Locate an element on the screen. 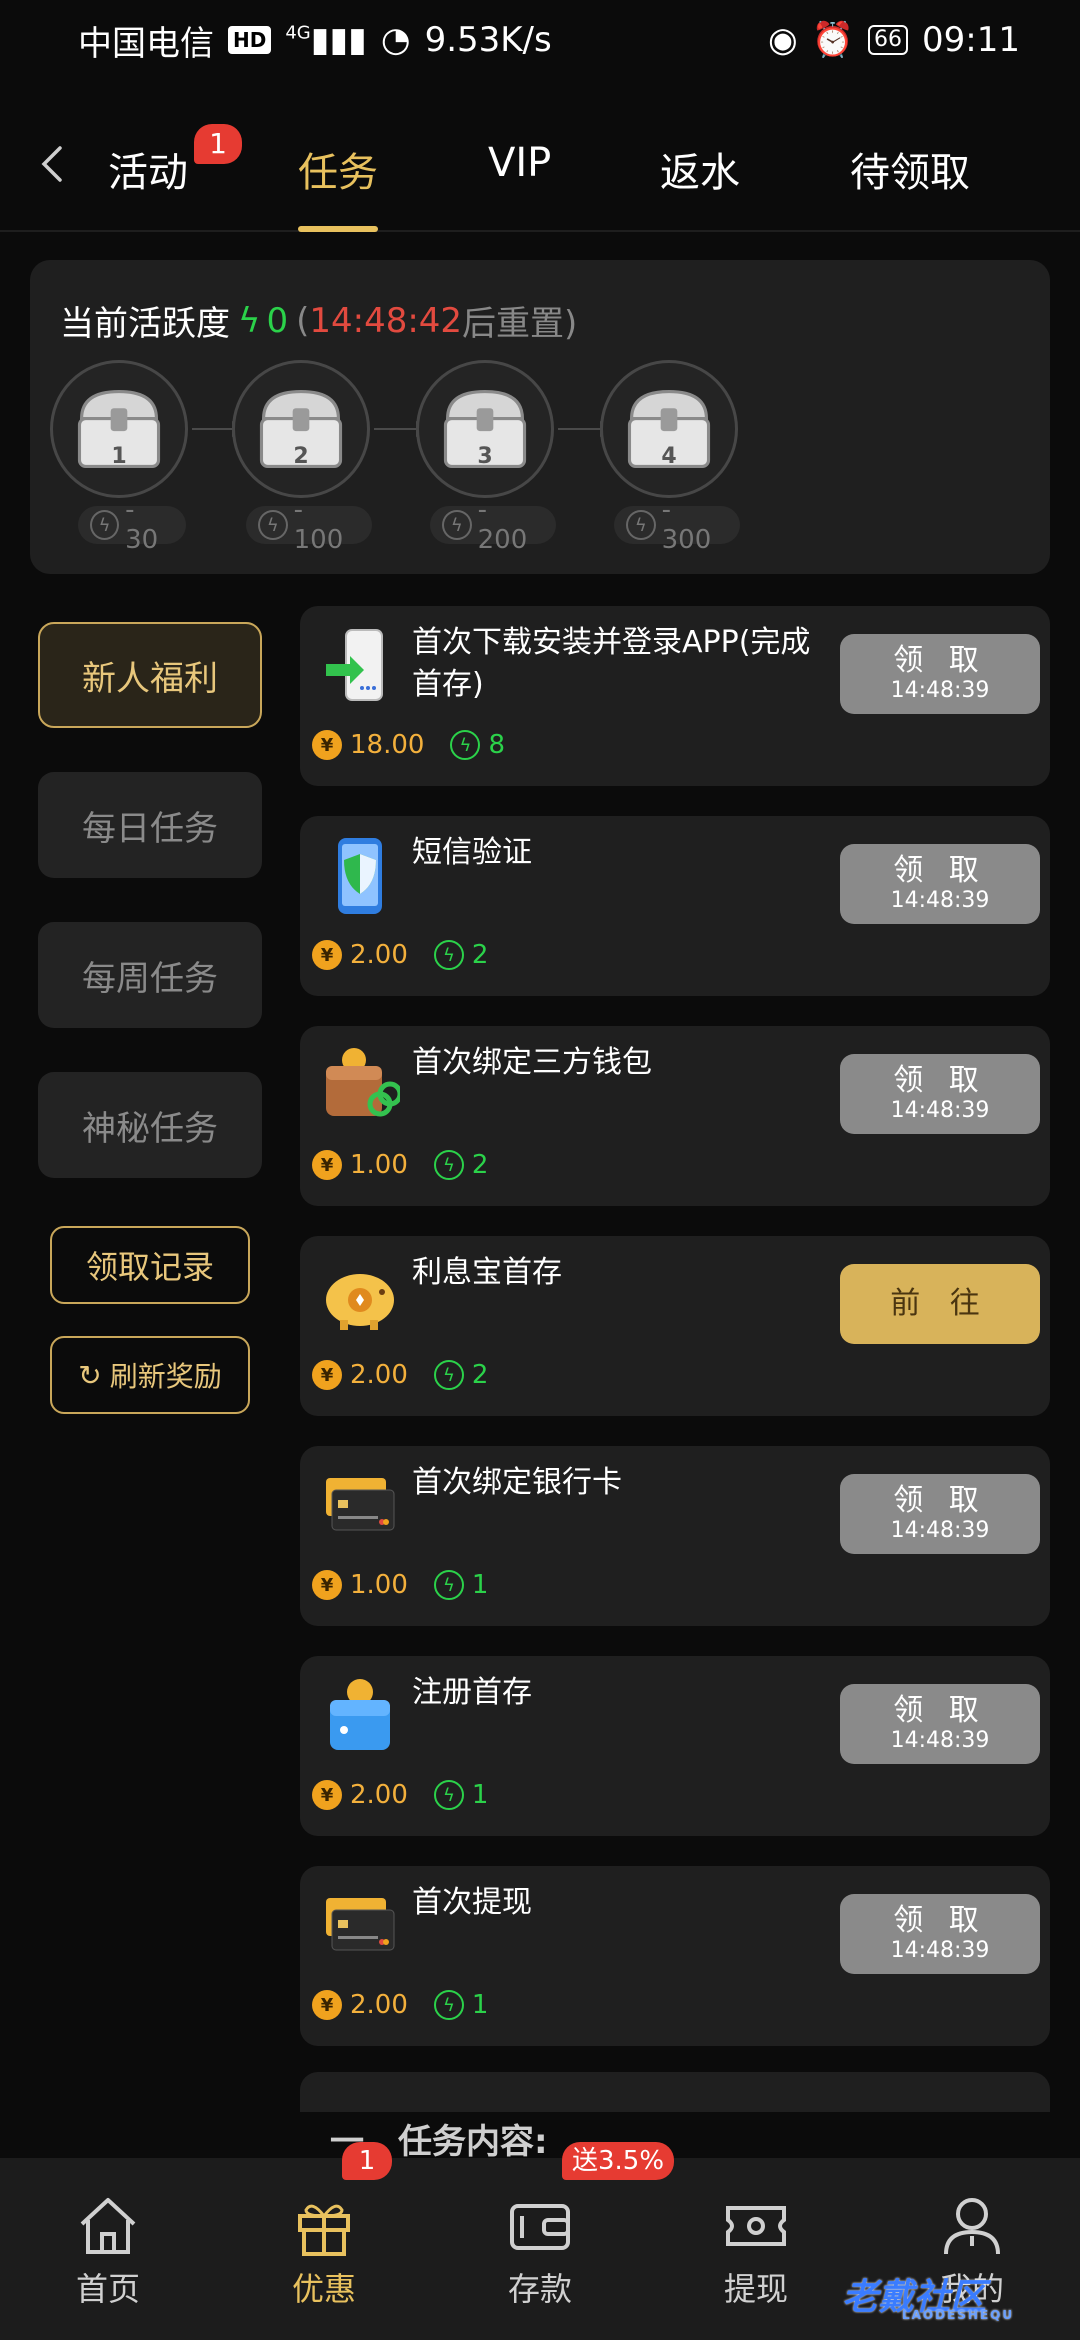 The width and height of the screenshot is (1080, 2340). eye-icon: ◉ is located at coordinates (783, 40).